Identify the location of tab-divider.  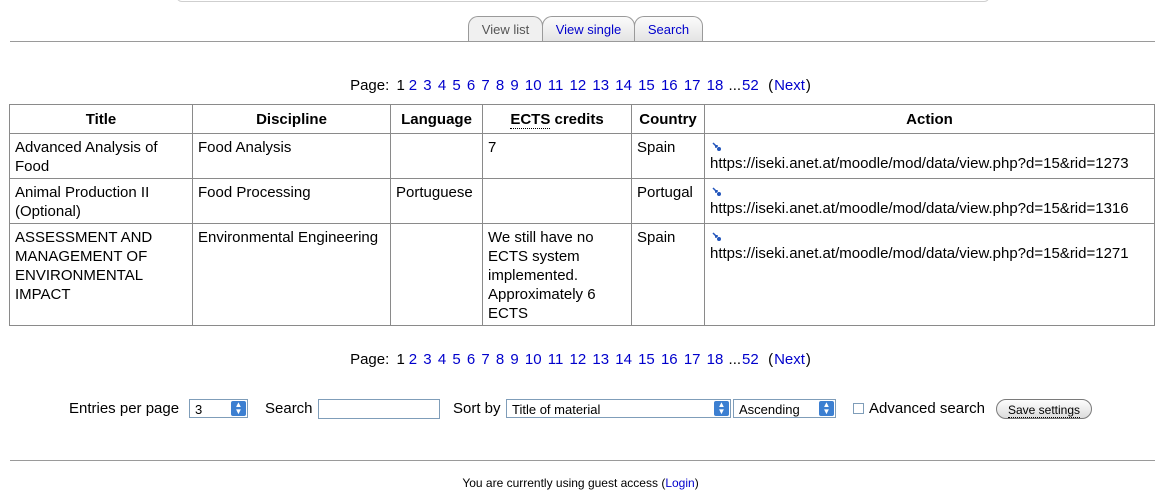
(582, 41).